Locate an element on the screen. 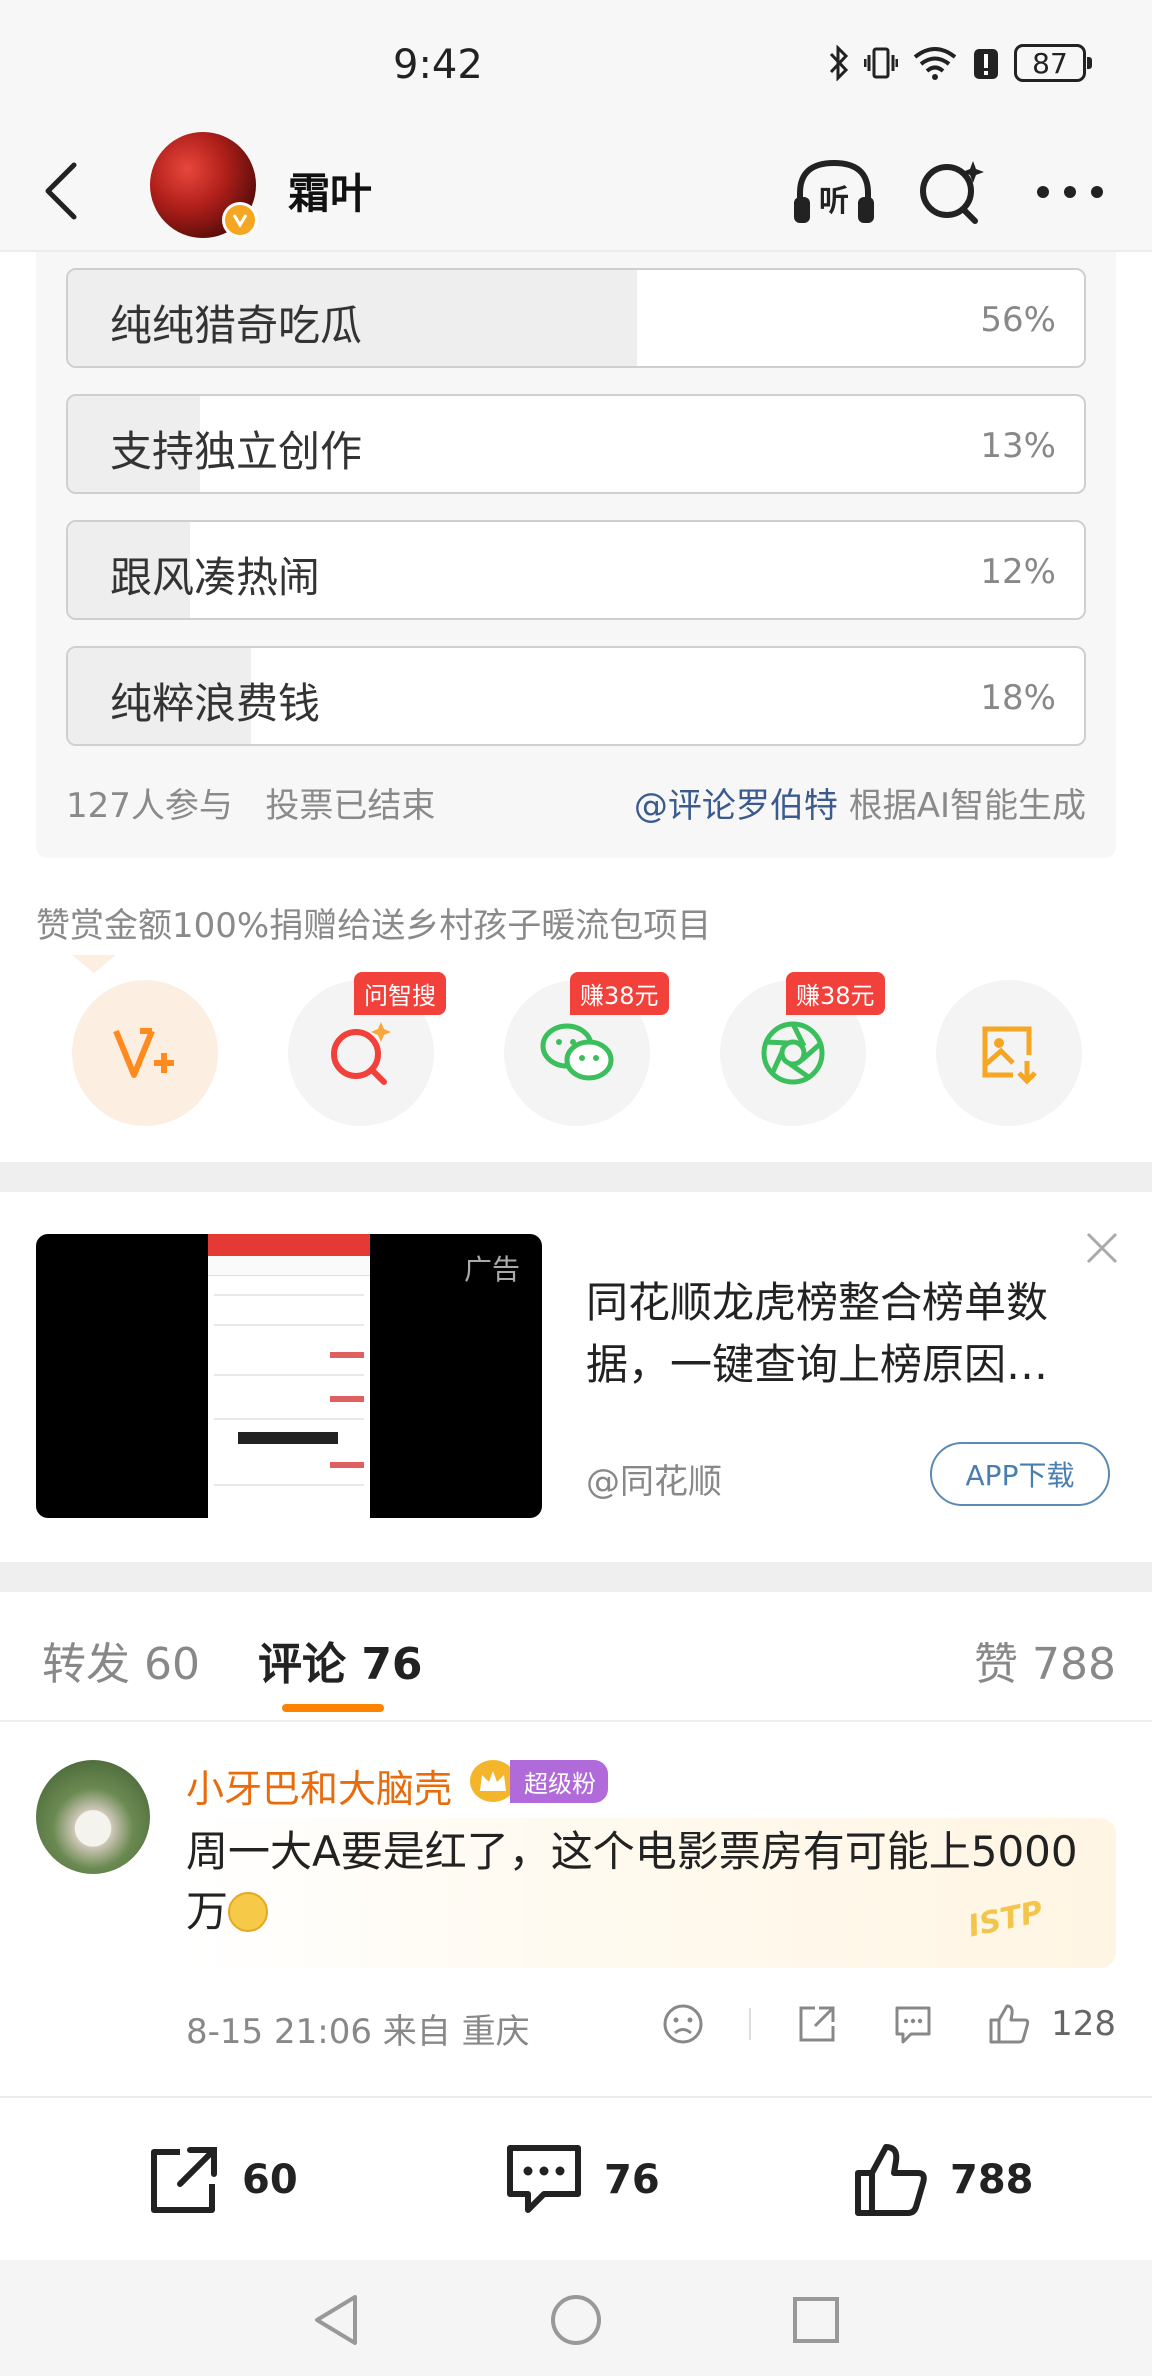 This screenshot has width=1152, height=2376. poll-option-label: 支持独立创作 is located at coordinates (236, 451).